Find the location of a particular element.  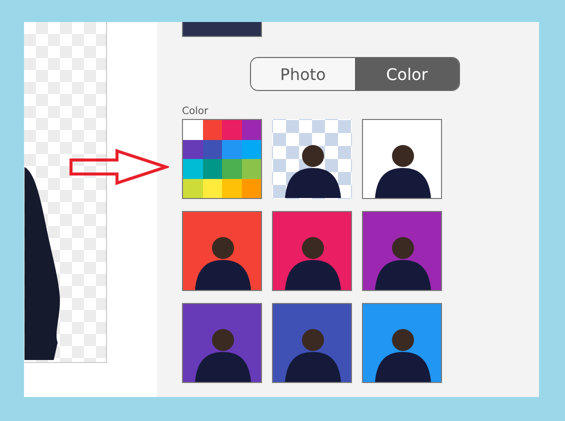

color-palette-tile is located at coordinates (222, 159).